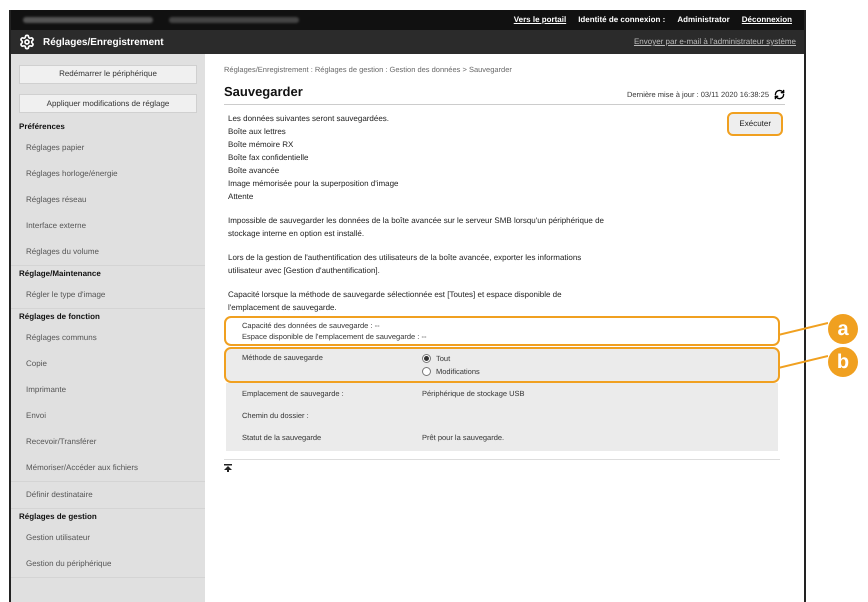  I want to click on sidebar-heading: Réglage/Maintenance, so click(60, 274).